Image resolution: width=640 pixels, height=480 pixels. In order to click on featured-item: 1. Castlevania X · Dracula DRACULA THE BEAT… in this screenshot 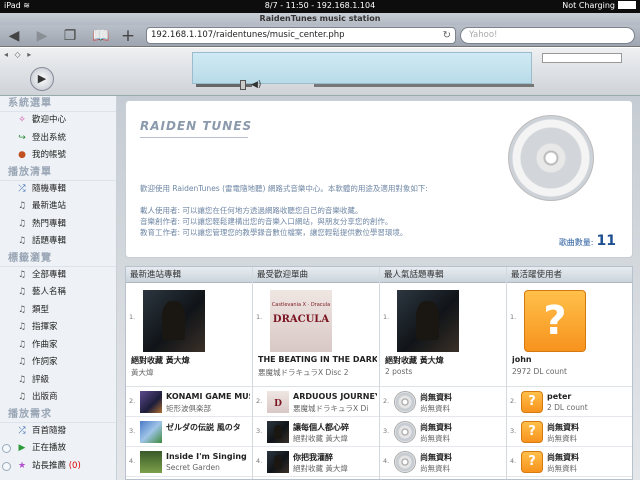, I will do `click(316, 335)`.